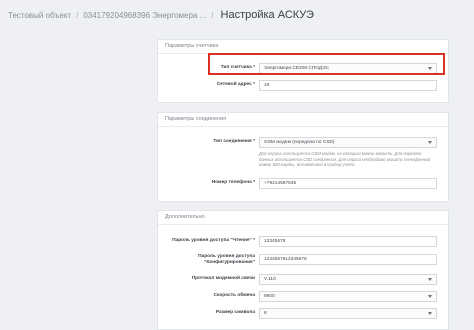 This screenshot has height=330, width=474. I want to click on breadcrumb-item-object: Тестовый объект, so click(39, 15).